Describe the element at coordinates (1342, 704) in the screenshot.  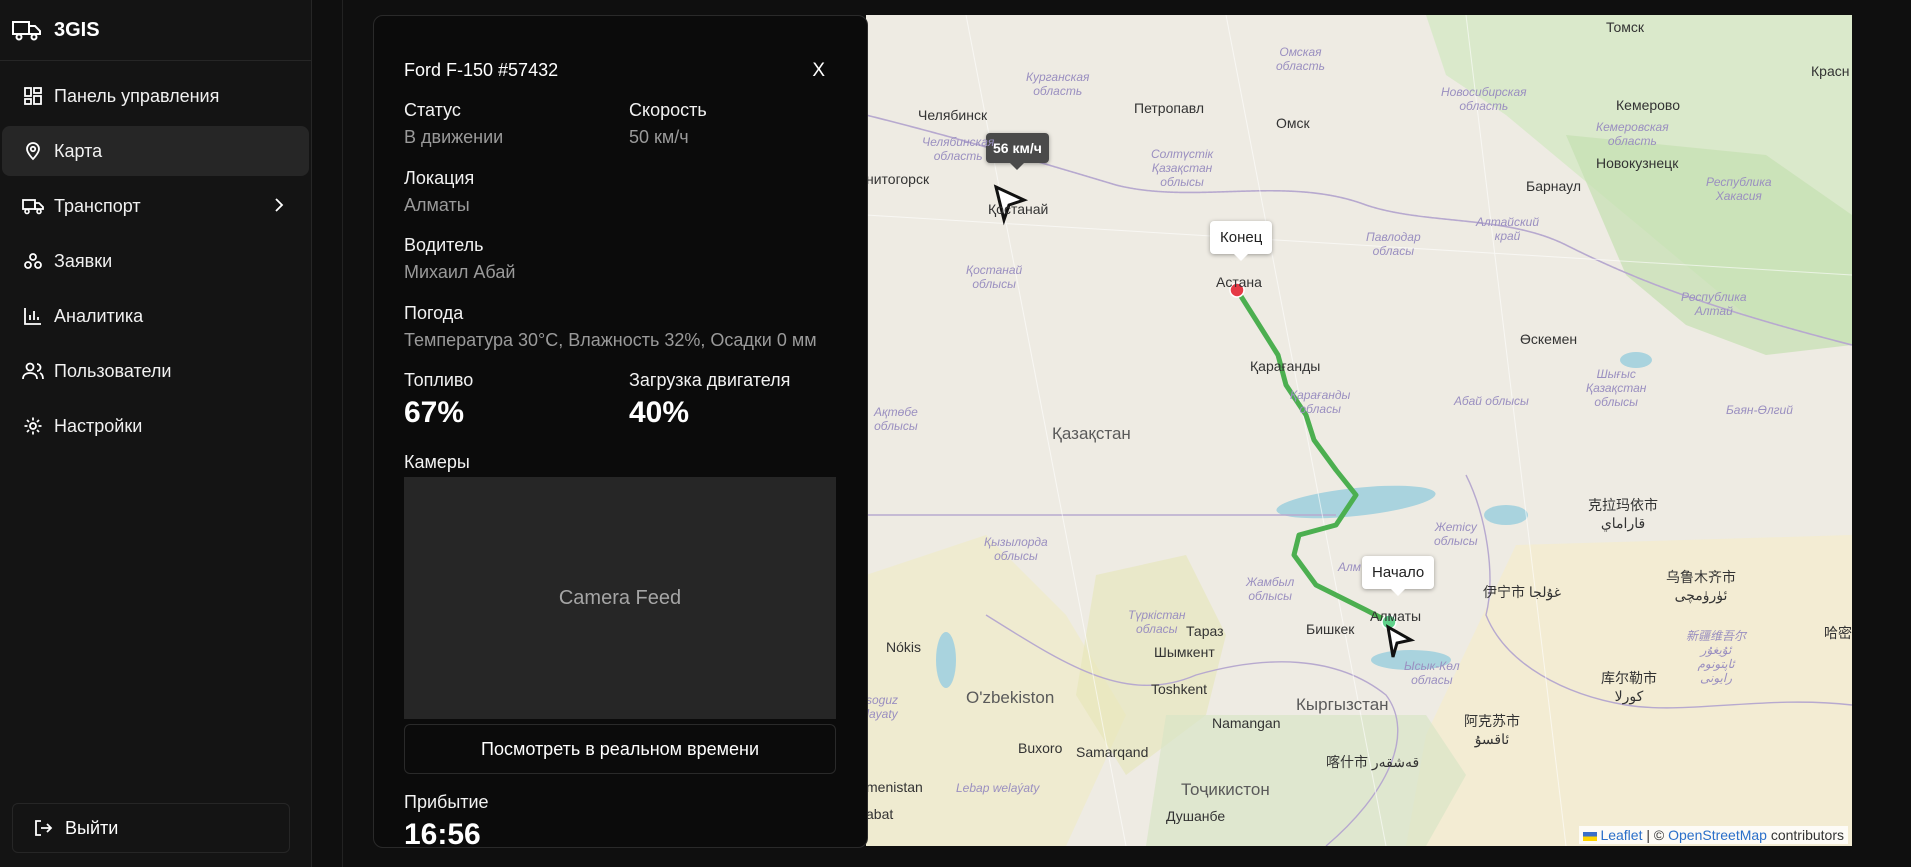
I see `map-label: Кыргызстан` at that location.